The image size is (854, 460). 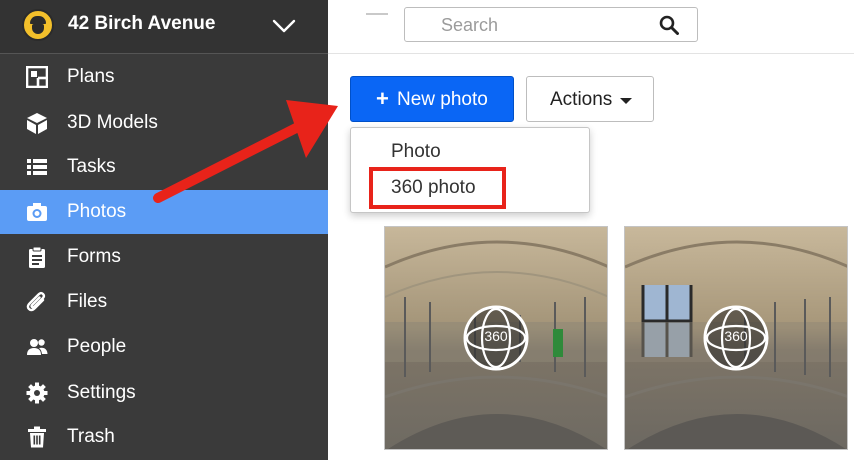 What do you see at coordinates (669, 25) in the screenshot?
I see `search-icon` at bounding box center [669, 25].